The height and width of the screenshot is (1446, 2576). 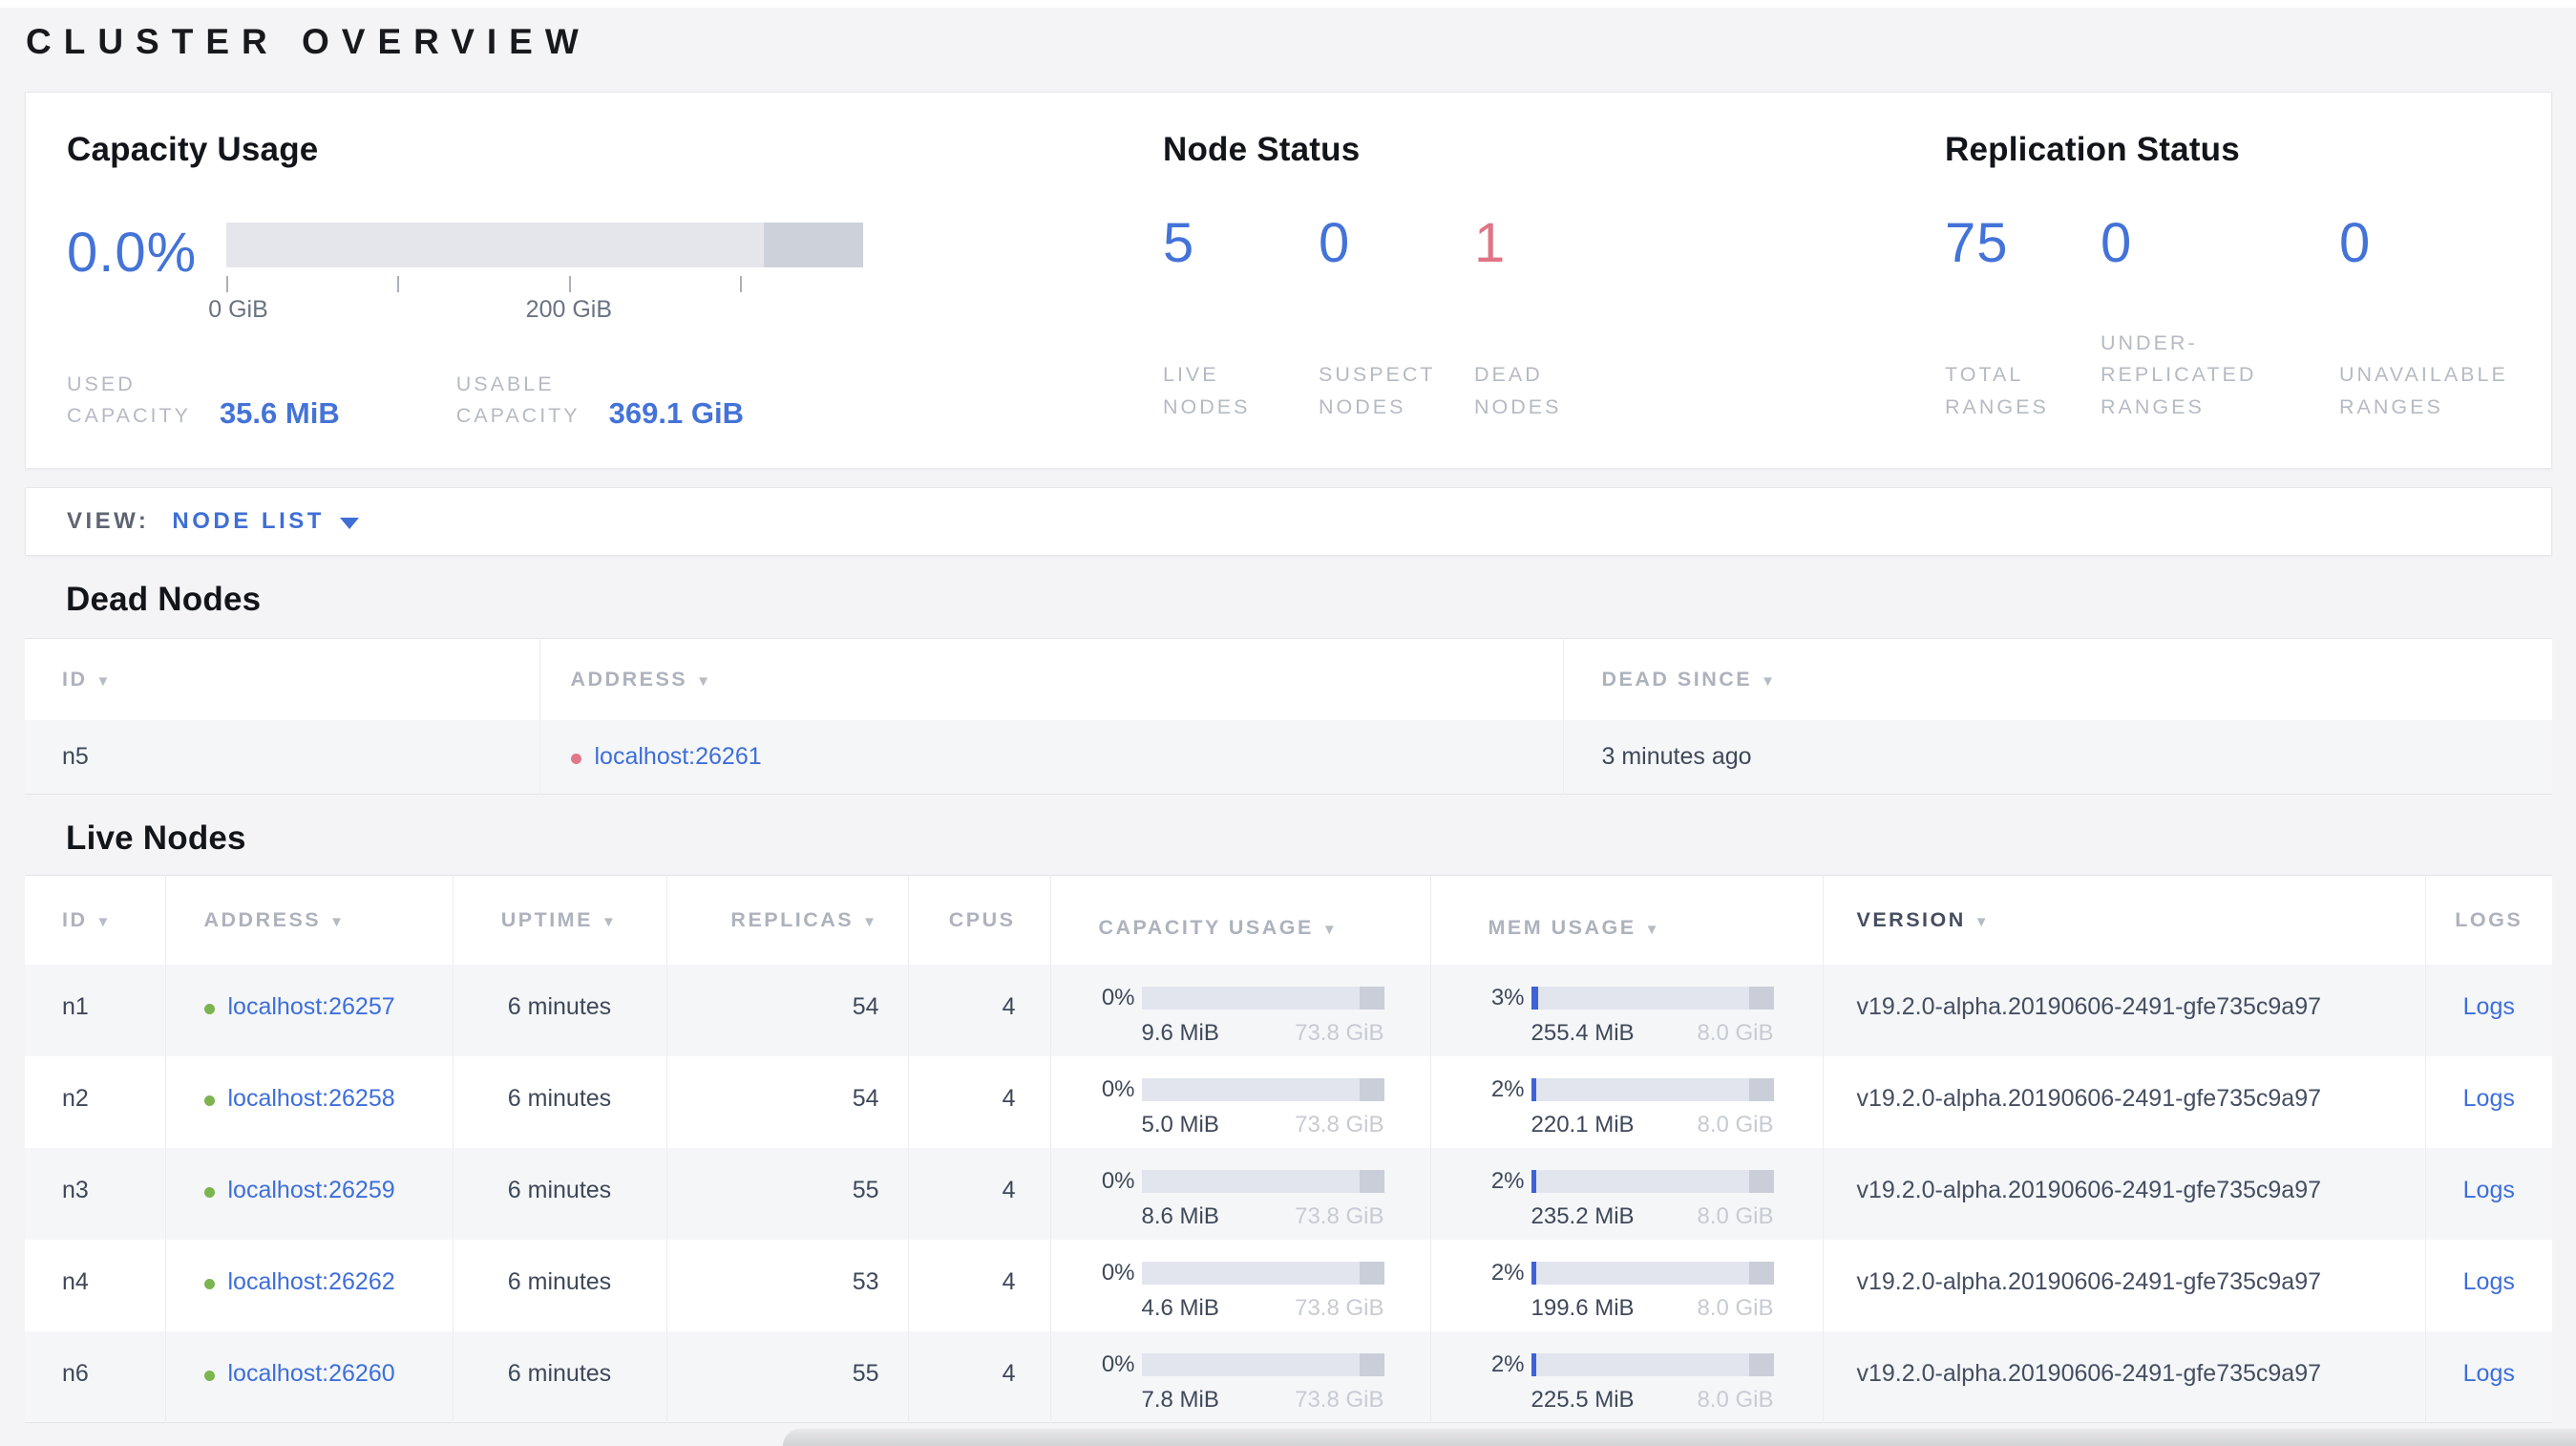 I want to click on dead-status-icon, so click(x=575, y=758).